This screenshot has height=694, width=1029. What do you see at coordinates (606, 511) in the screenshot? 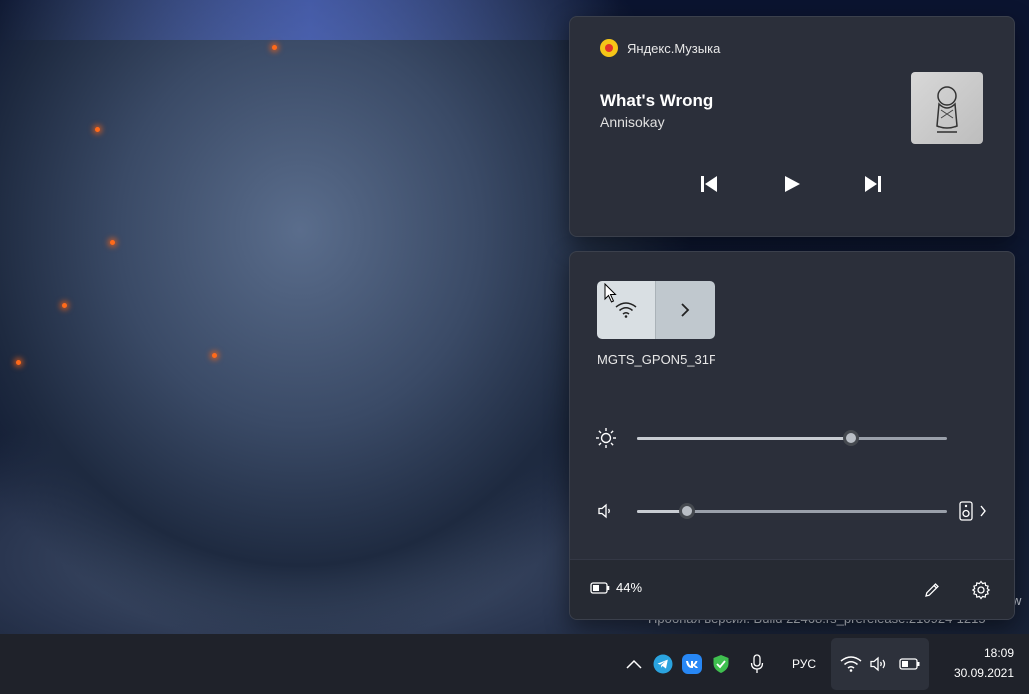
I see `speaker-icon` at bounding box center [606, 511].